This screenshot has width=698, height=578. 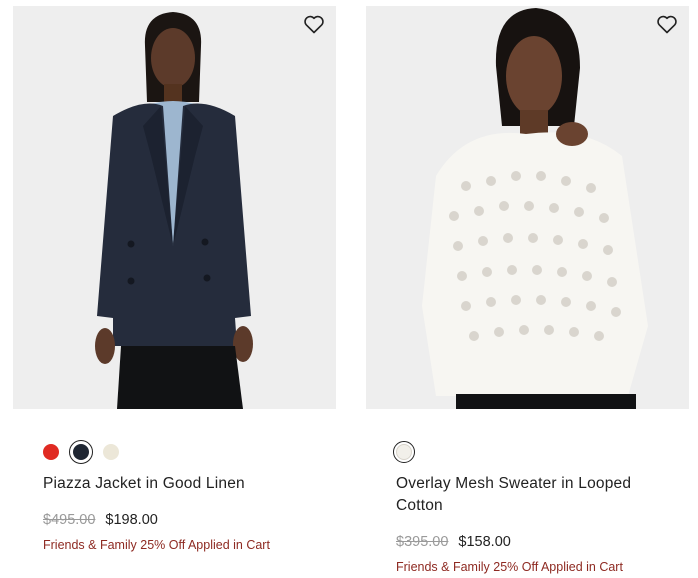 What do you see at coordinates (131, 520) in the screenshot?
I see `sale-price: $198.00` at bounding box center [131, 520].